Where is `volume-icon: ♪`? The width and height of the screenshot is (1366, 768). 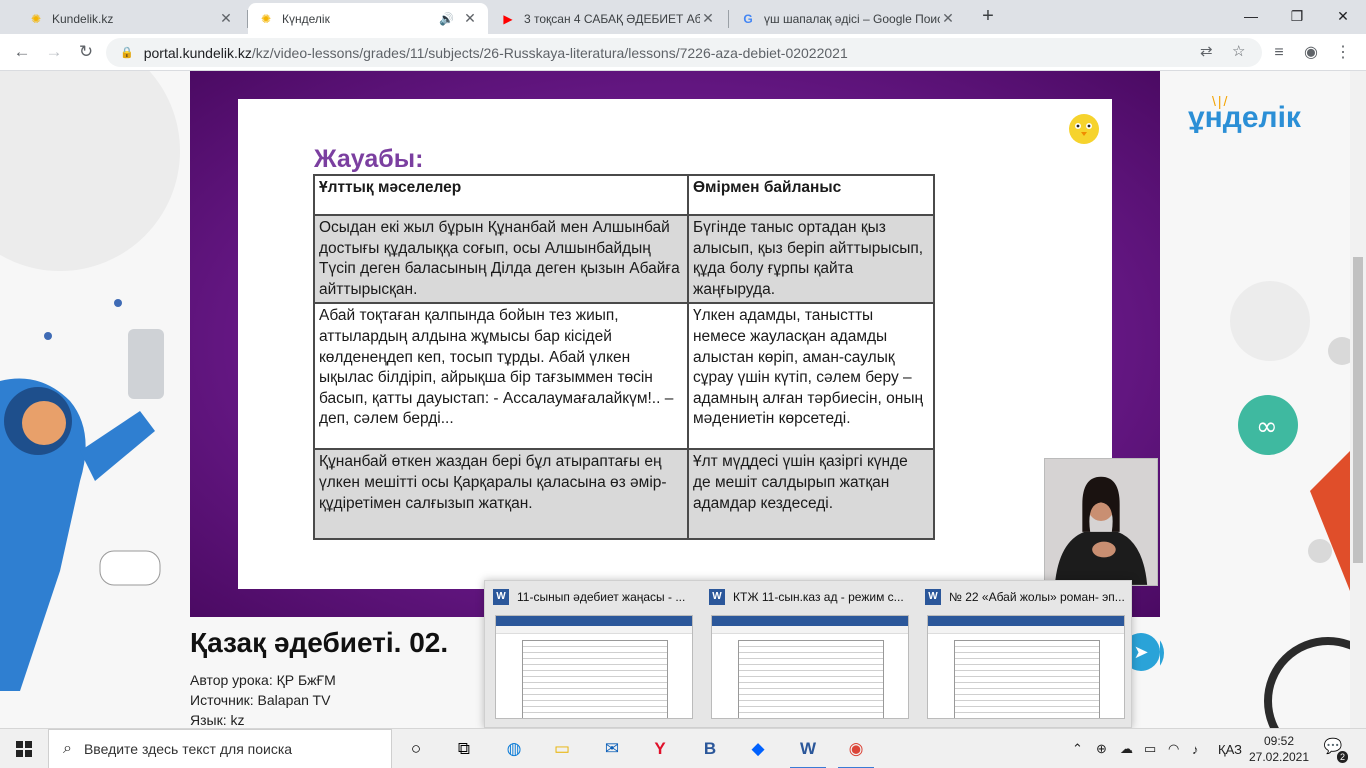 volume-icon: ♪ is located at coordinates (1195, 748).